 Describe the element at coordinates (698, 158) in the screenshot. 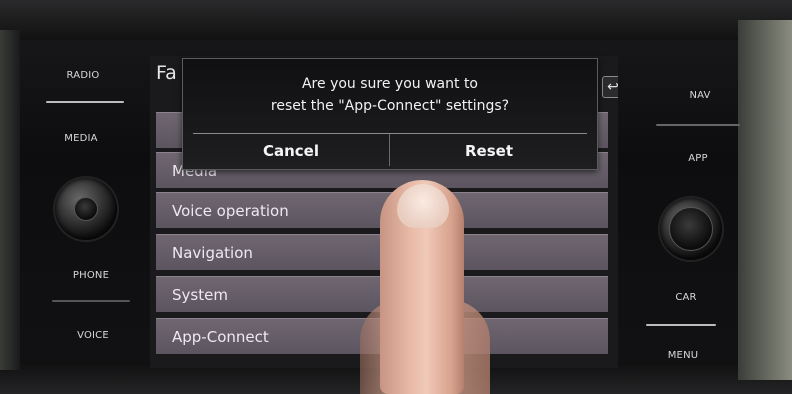

I see `app-button: APP` at that location.